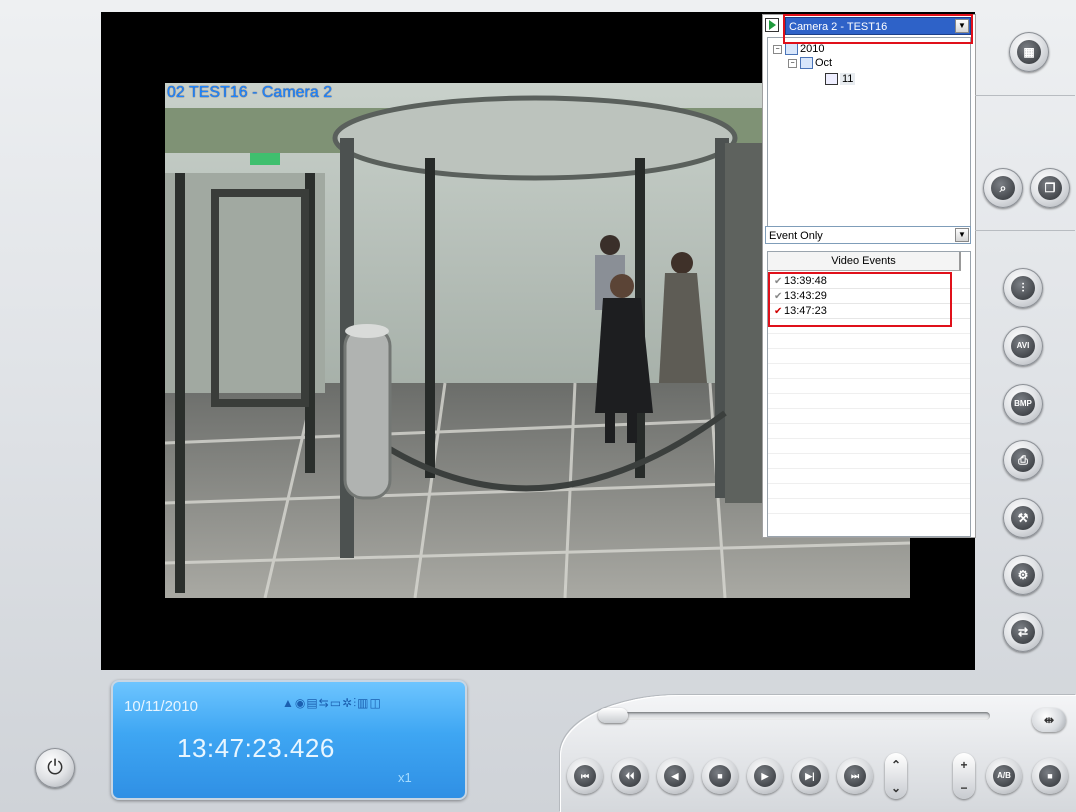 This screenshot has width=1076, height=812. I want to click on square-icon: ■, so click(1050, 776).